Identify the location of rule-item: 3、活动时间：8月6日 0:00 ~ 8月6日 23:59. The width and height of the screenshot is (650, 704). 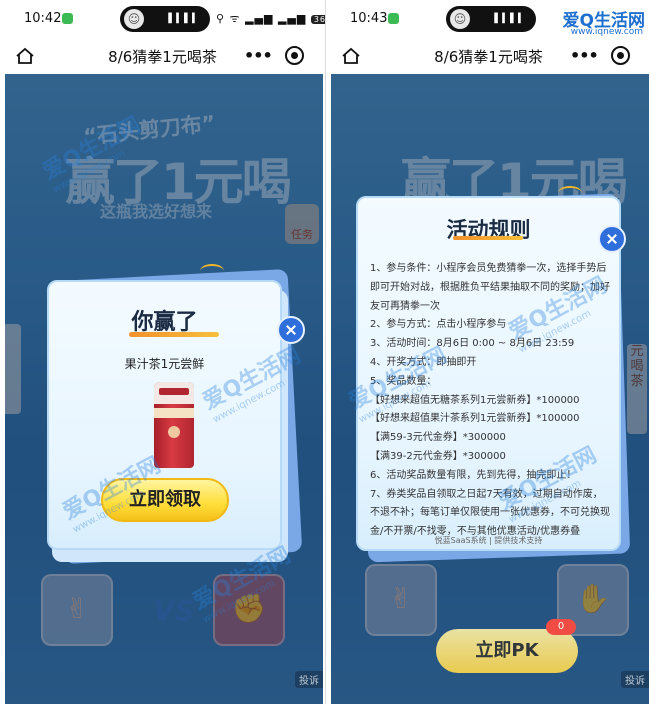
(472, 344).